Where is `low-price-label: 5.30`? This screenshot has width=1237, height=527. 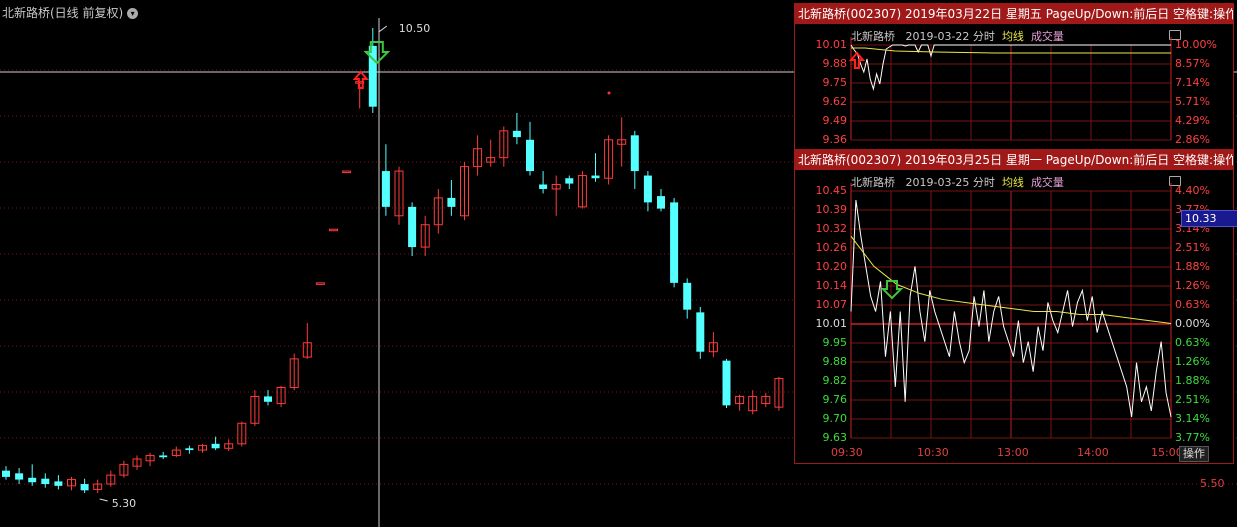 low-price-label: 5.30 is located at coordinates (124, 503).